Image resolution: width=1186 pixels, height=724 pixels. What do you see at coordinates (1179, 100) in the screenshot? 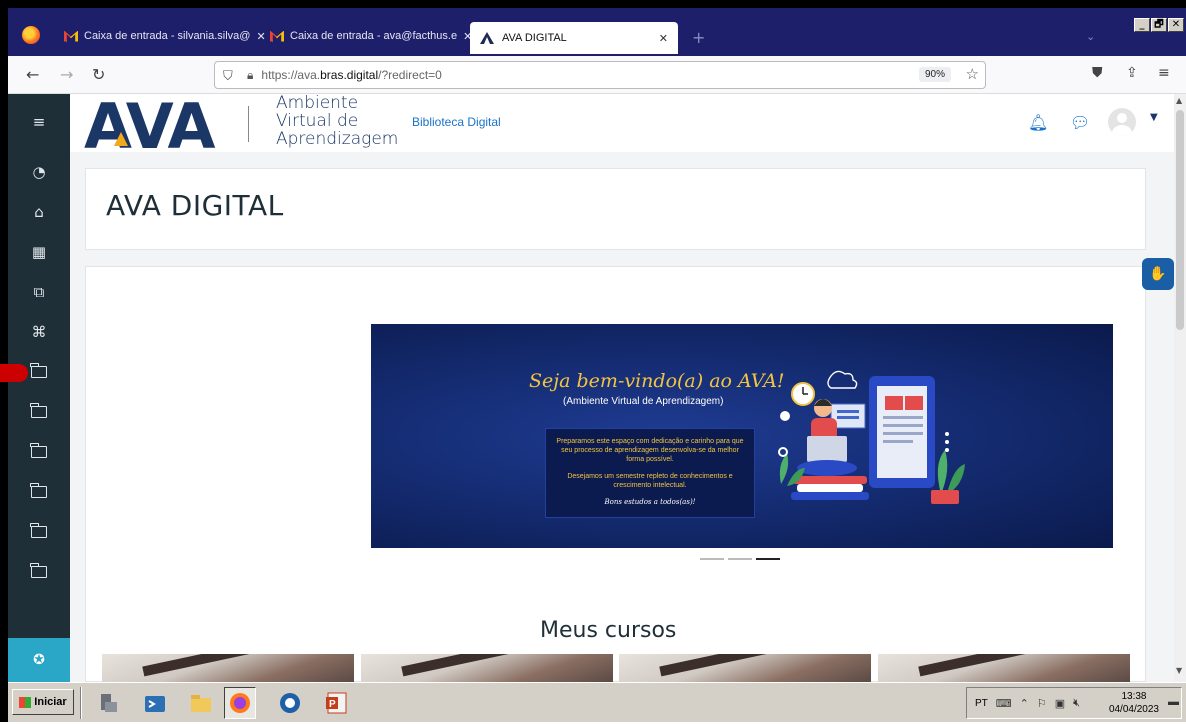
I see `scroll-up-icon: ▲` at bounding box center [1179, 100].